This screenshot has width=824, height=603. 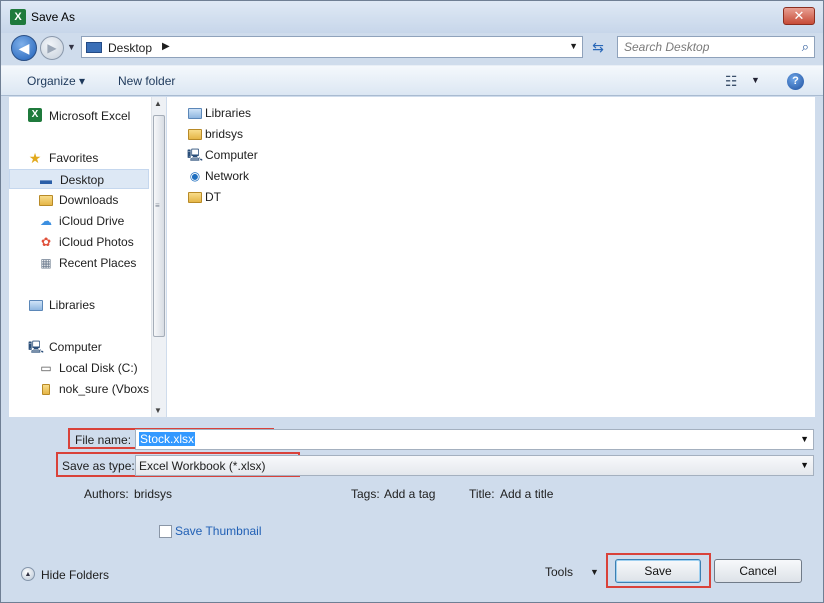 What do you see at coordinates (74, 158) in the screenshot?
I see `sidebar-item-label: Favorites` at bounding box center [74, 158].